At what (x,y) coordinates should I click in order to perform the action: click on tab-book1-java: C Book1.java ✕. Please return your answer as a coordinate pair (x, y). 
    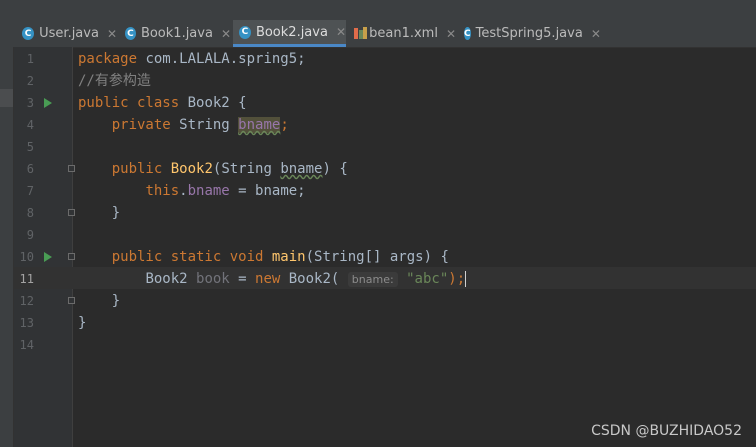
    Looking at the image, I should click on (175, 33).